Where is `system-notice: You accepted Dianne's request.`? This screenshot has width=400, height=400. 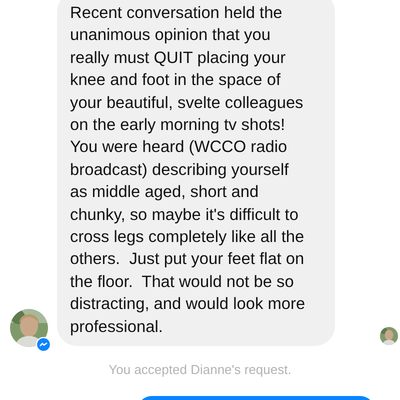 system-notice: You accepted Dianne's request. is located at coordinates (200, 370).